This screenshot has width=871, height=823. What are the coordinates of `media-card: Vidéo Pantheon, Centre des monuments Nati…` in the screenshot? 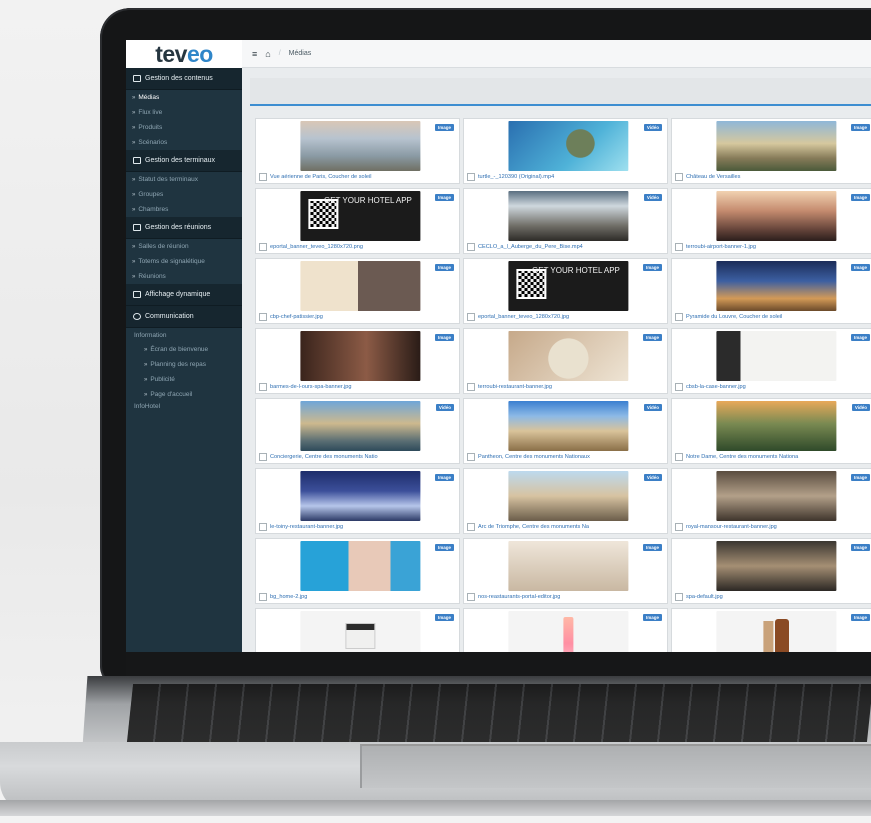 It's located at (565, 431).